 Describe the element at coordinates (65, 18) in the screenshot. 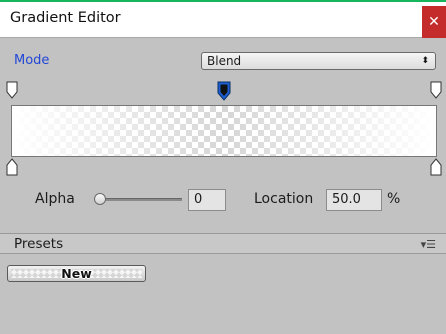

I see `window-title: Gradient Editor` at that location.